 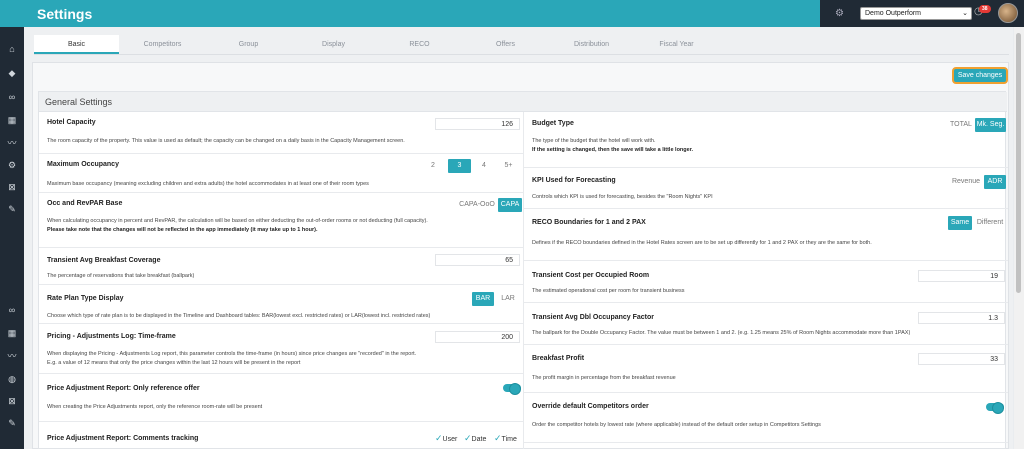 I want to click on check-icon: ✓, so click(x=498, y=438).